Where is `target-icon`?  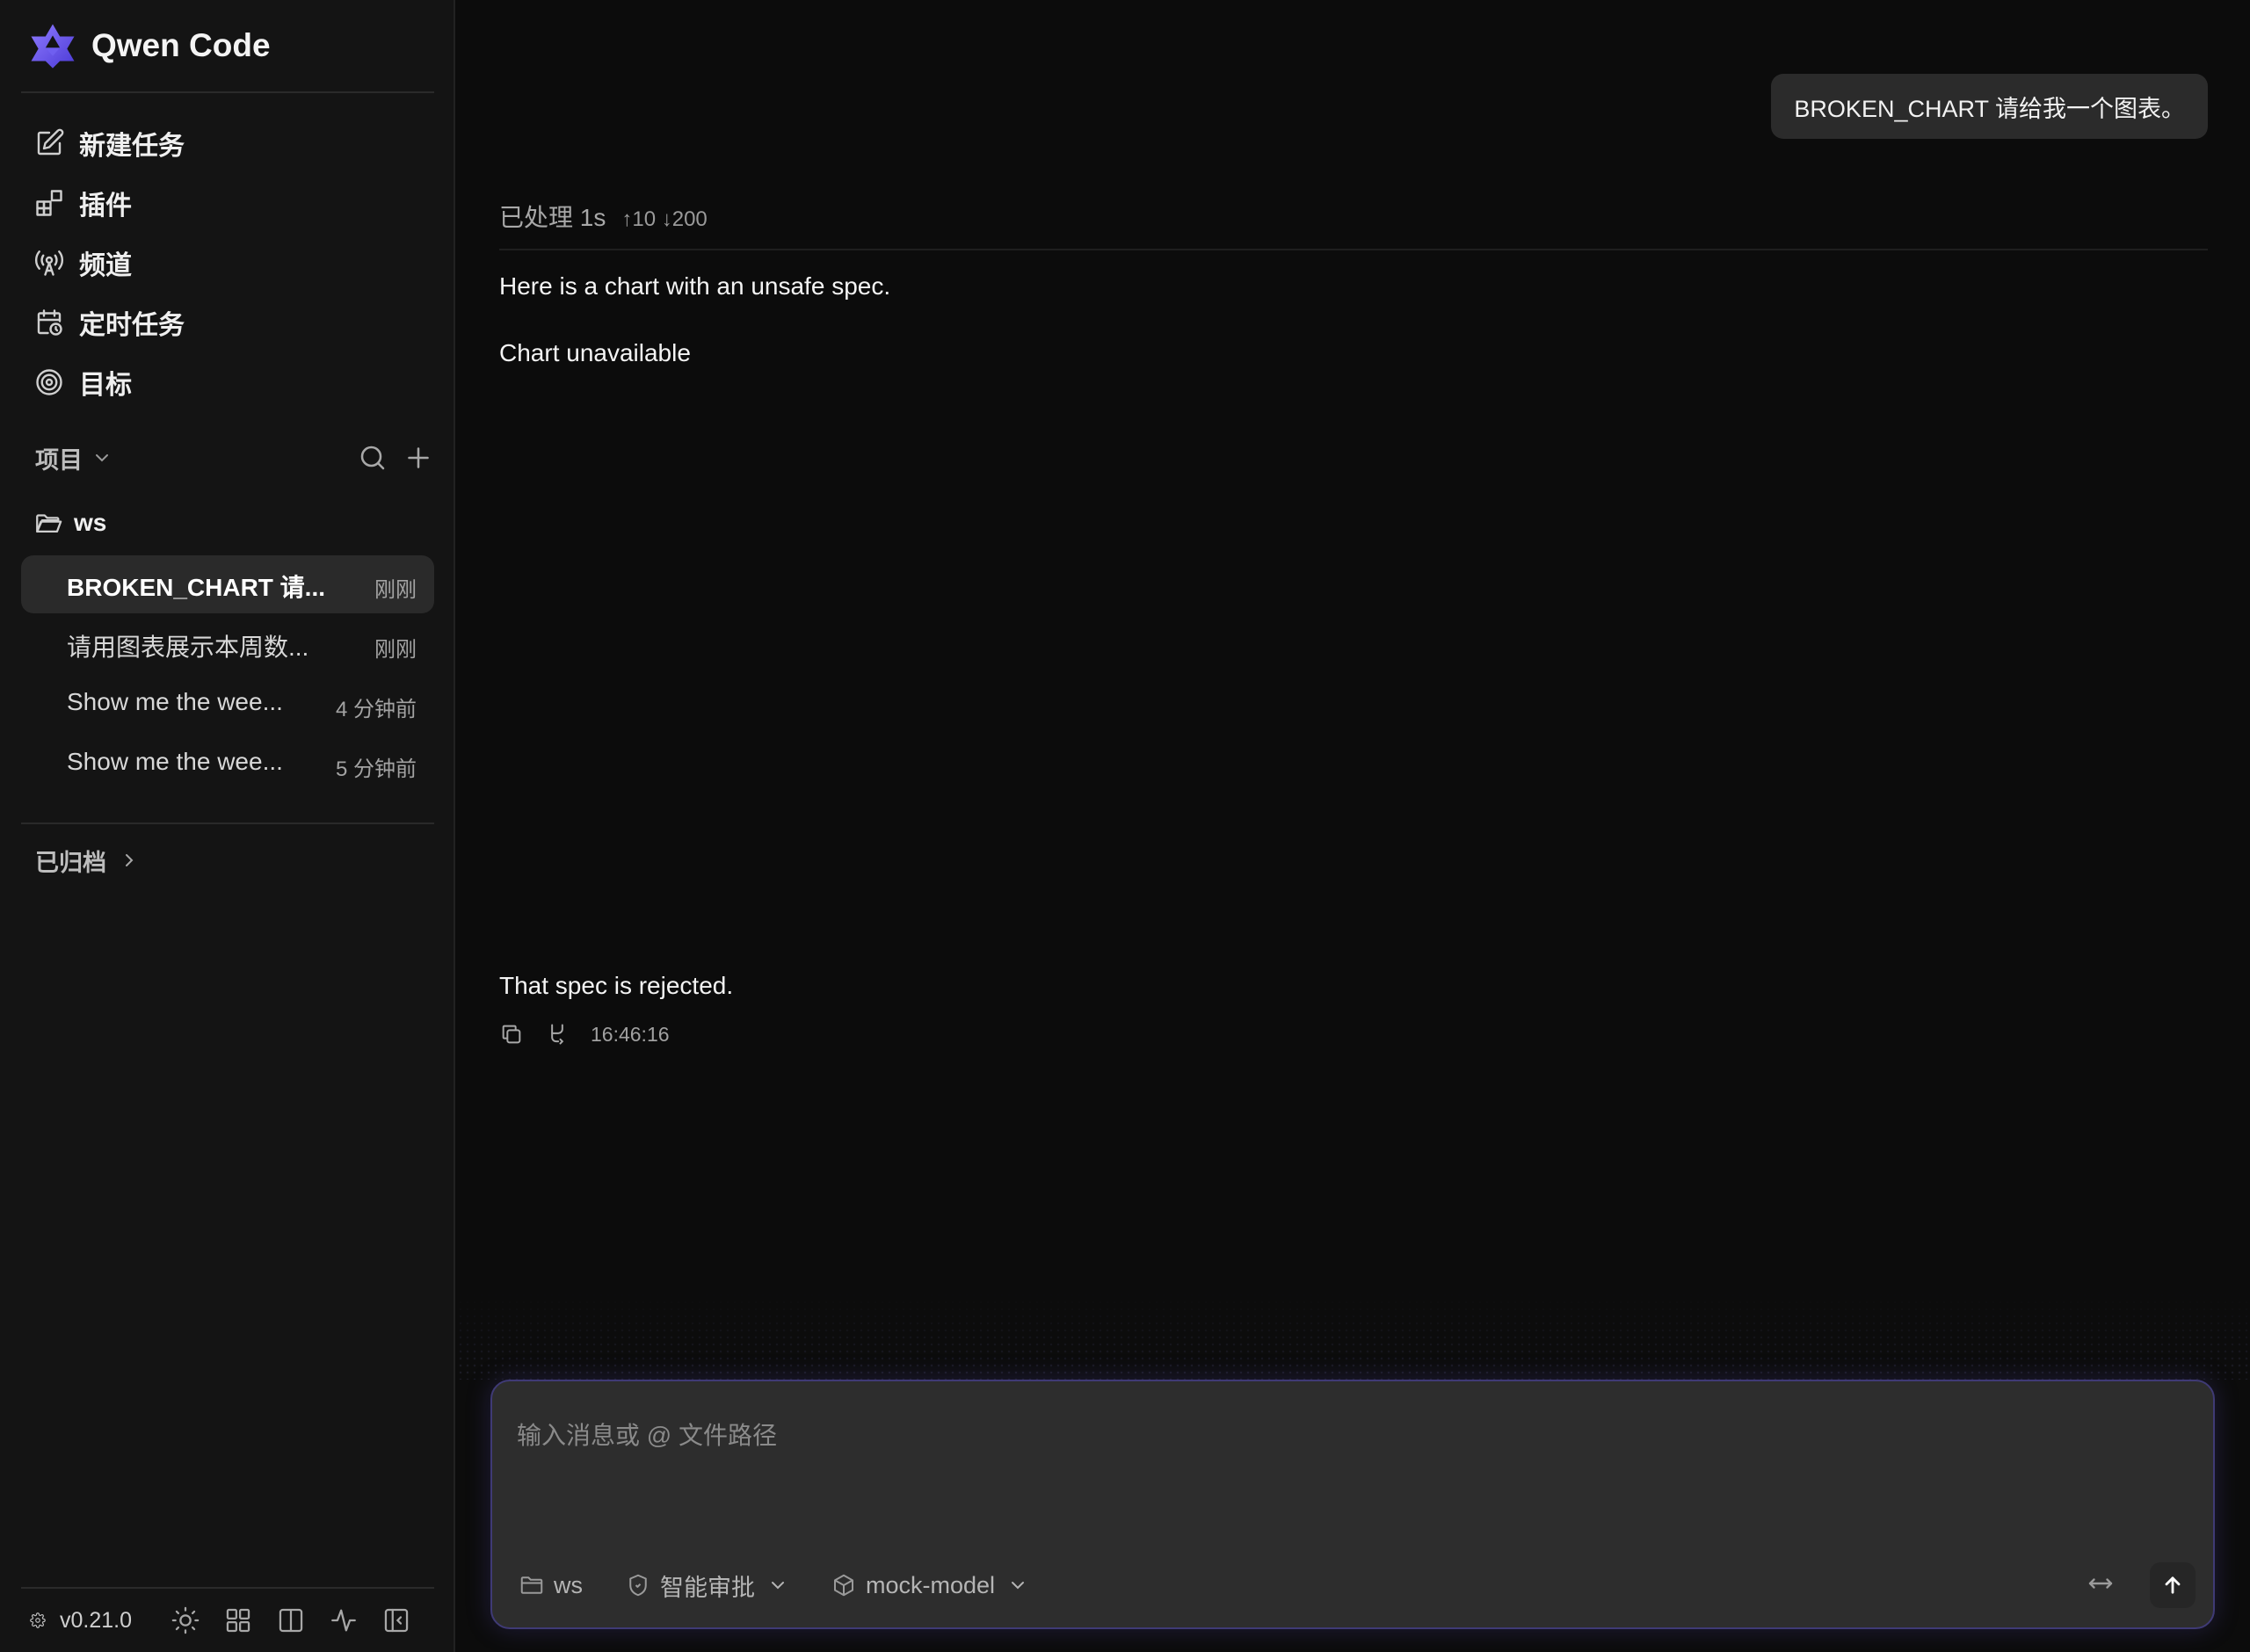 target-icon is located at coordinates (49, 382).